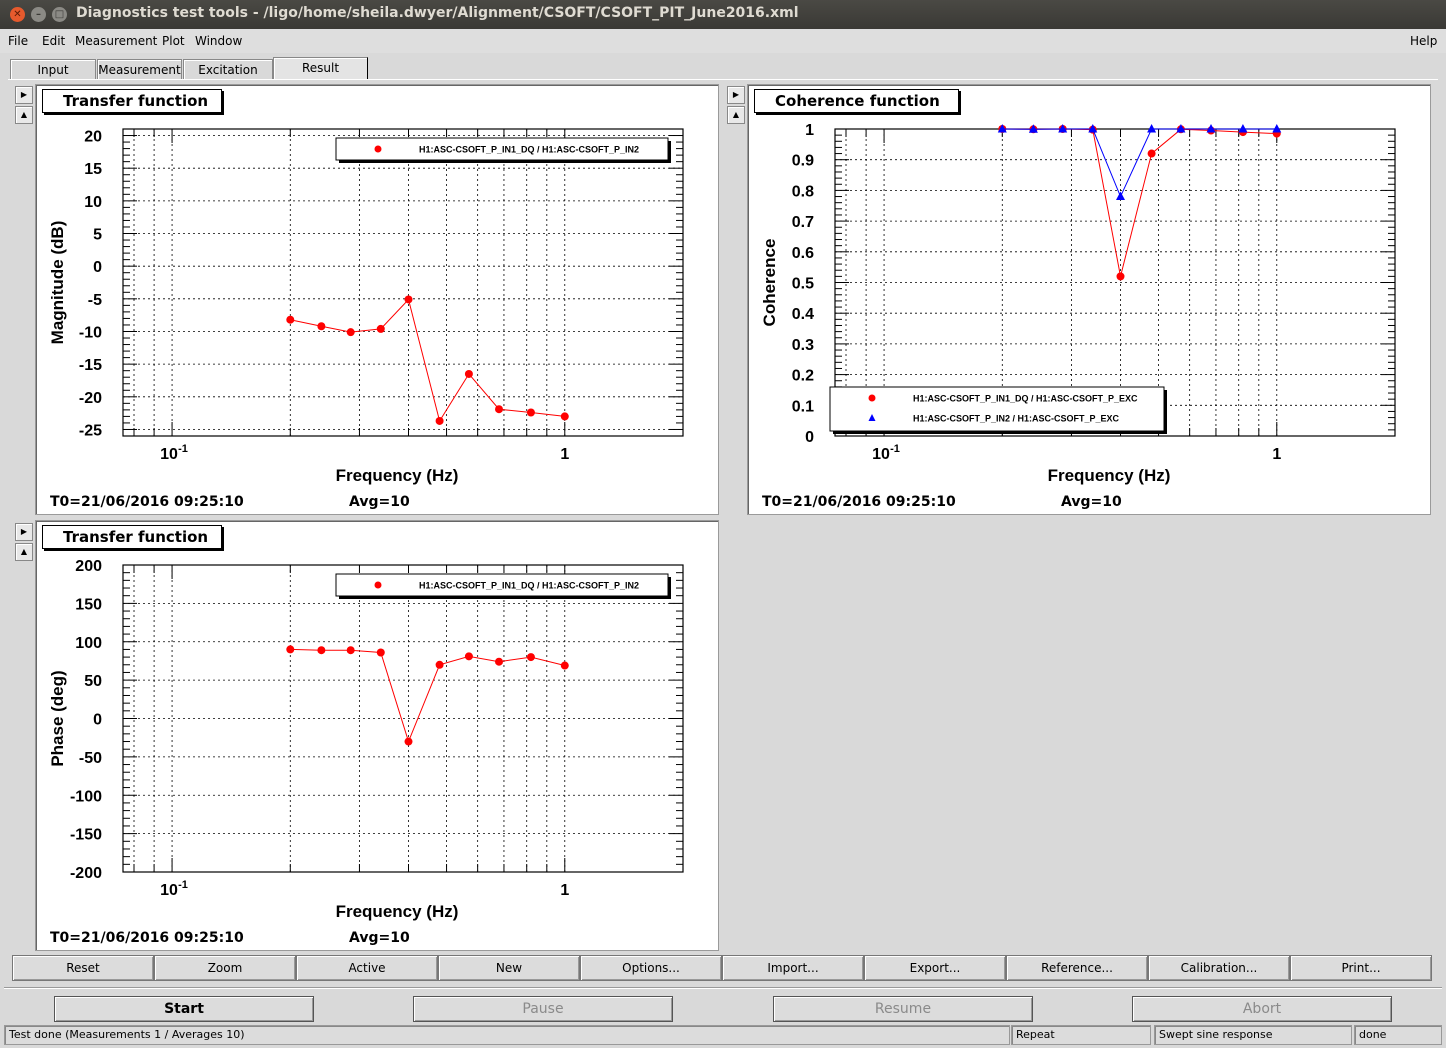 This screenshot has height=1048, width=1446. What do you see at coordinates (184, 1009) in the screenshot?
I see `start-button: Start` at bounding box center [184, 1009].